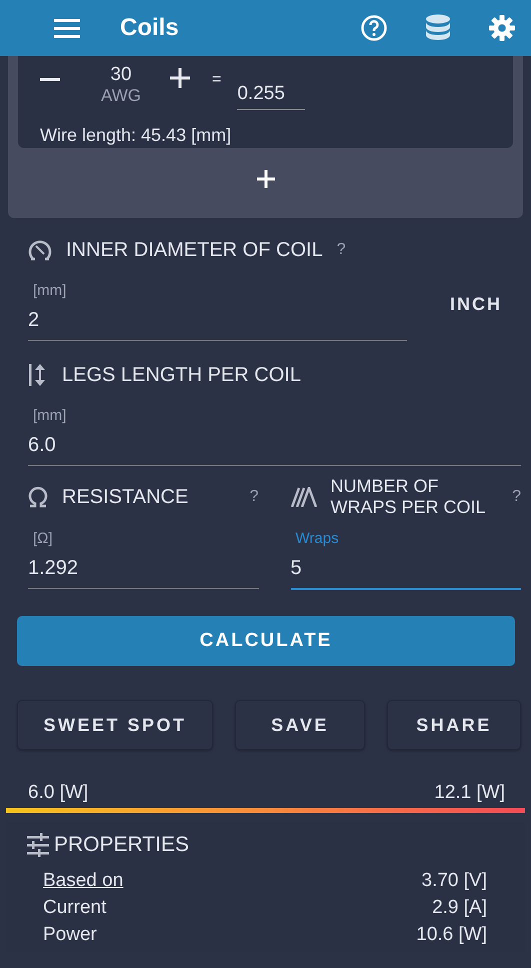 This screenshot has width=531, height=968. I want to click on inch-button: INCH, so click(476, 304).